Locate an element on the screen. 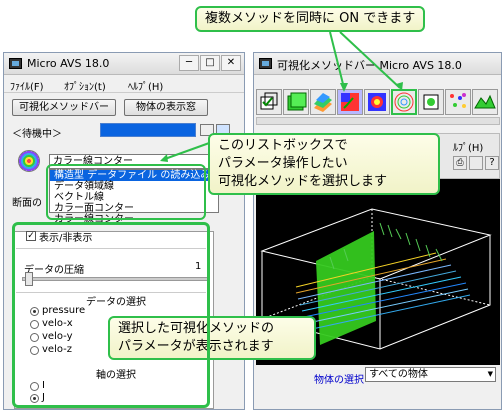  callout-top-text: 複数メソッドを同時に ON できます is located at coordinates (310, 18).